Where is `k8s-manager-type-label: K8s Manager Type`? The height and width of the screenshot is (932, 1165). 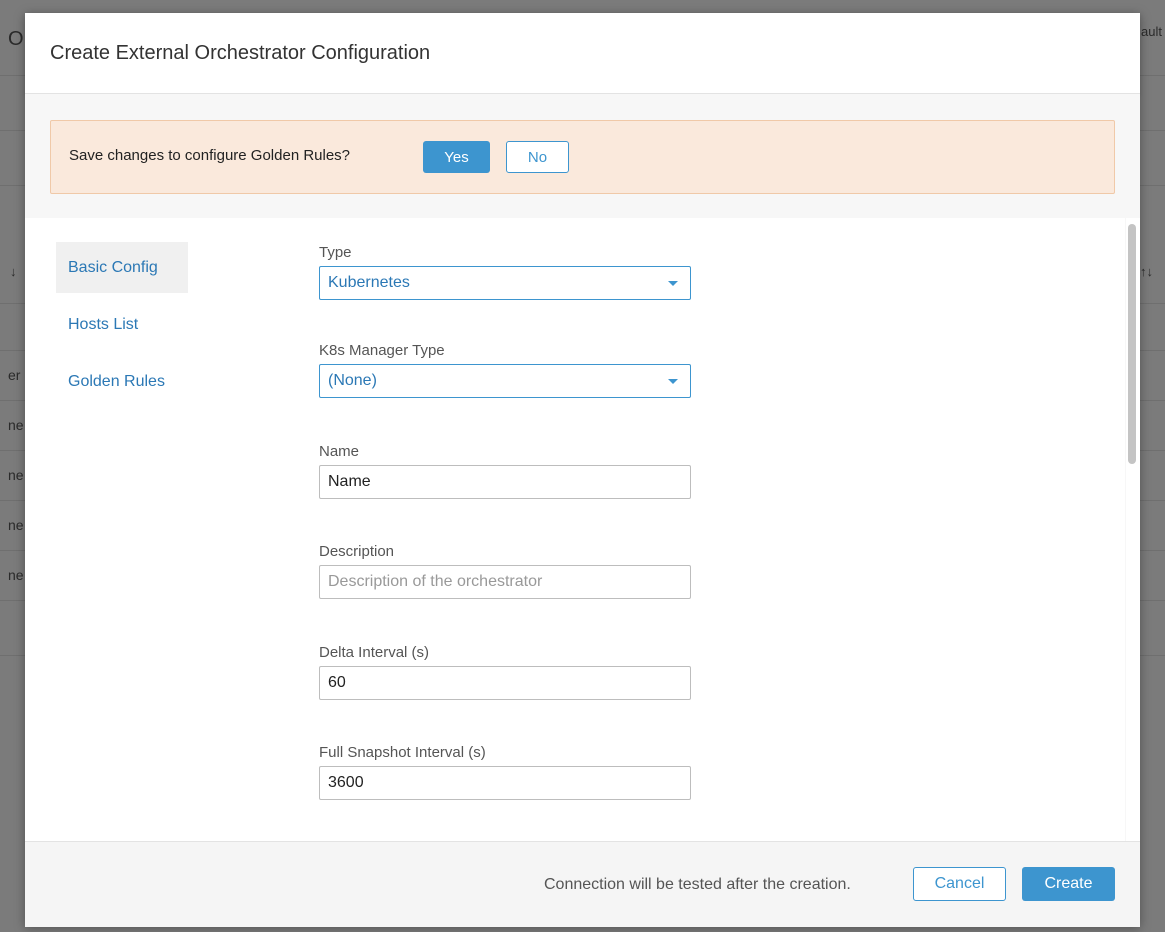
k8s-manager-type-label: K8s Manager Type is located at coordinates (382, 350).